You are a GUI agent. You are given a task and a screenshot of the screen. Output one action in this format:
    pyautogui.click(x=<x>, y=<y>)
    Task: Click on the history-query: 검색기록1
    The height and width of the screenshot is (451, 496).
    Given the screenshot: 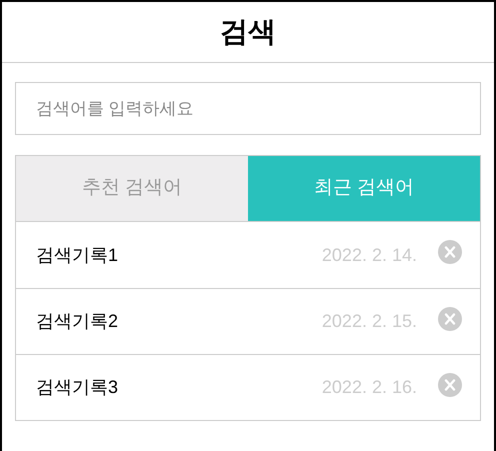 What is the action you would take?
    pyautogui.click(x=179, y=255)
    